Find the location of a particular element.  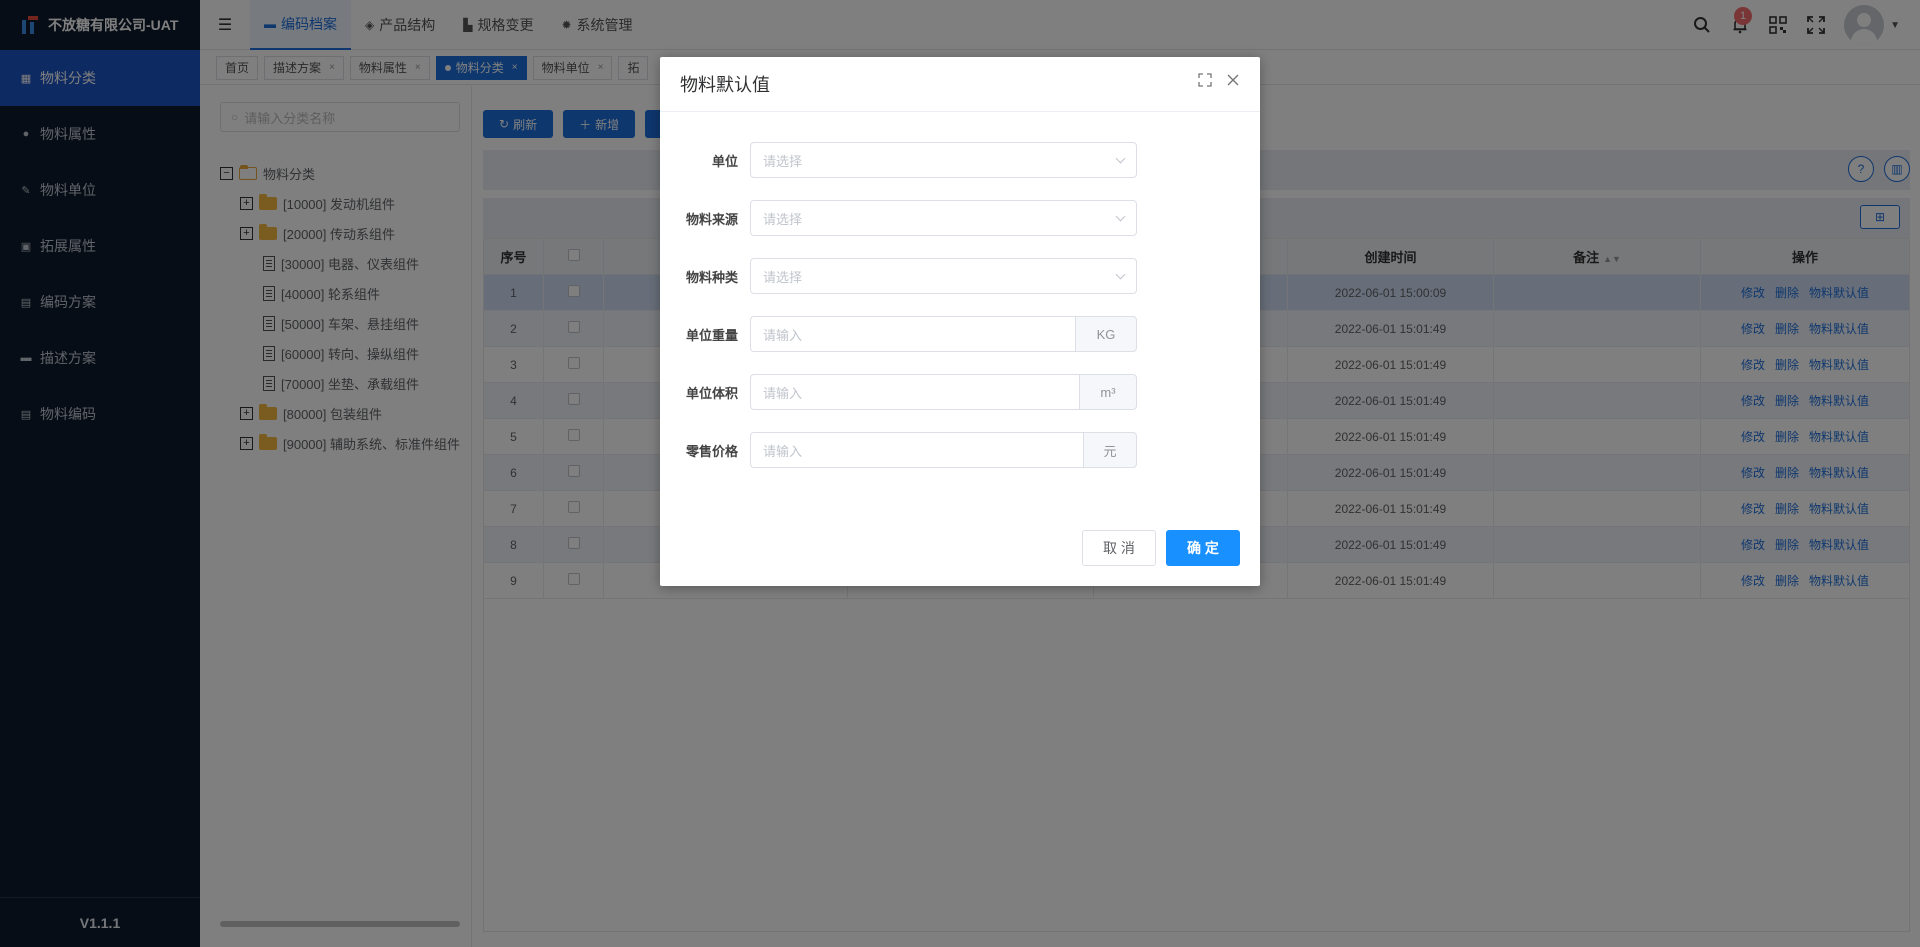

form-row-weight: 单位重量 请输入 KG is located at coordinates (908, 334).